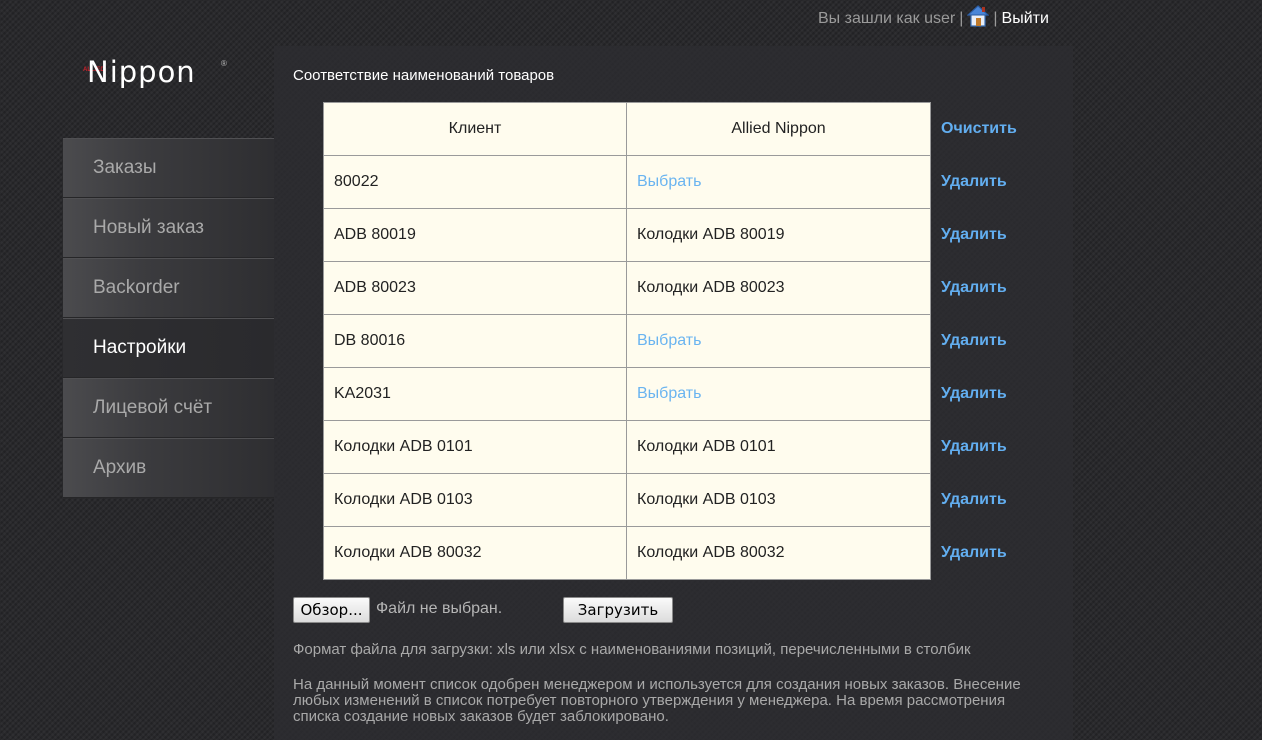  I want to click on table-row: Колодки ADB 0101 Колодки ADB 0101, so click(627, 447).